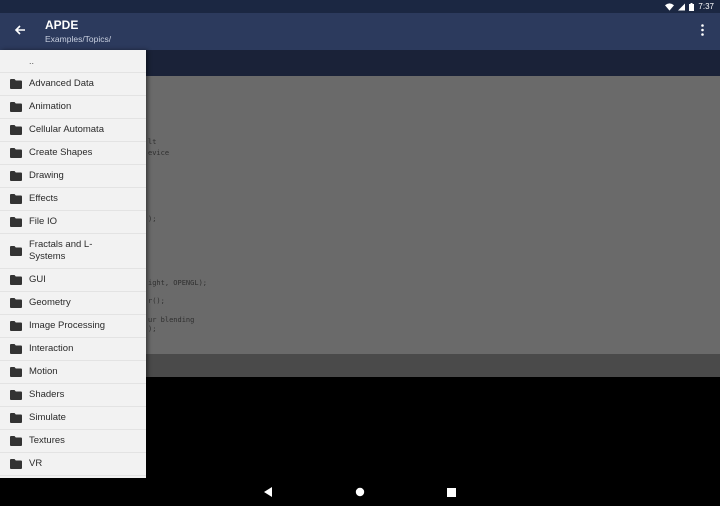 This screenshot has width=720, height=506. Describe the element at coordinates (73, 61) in the screenshot. I see `parent-directory-item: ..` at that location.